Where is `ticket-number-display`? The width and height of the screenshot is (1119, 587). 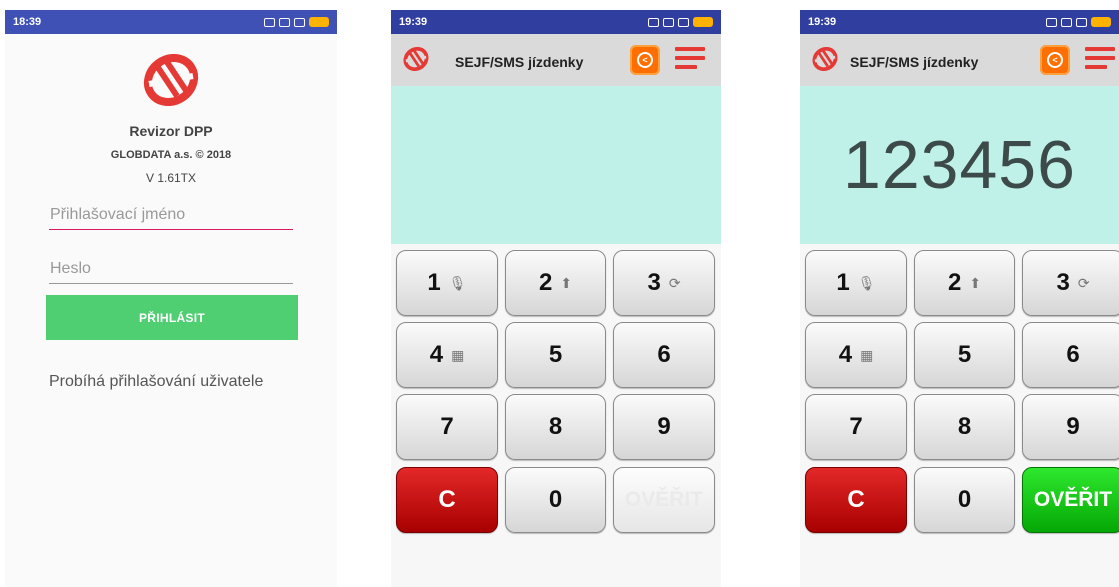
ticket-number-display is located at coordinates (556, 165).